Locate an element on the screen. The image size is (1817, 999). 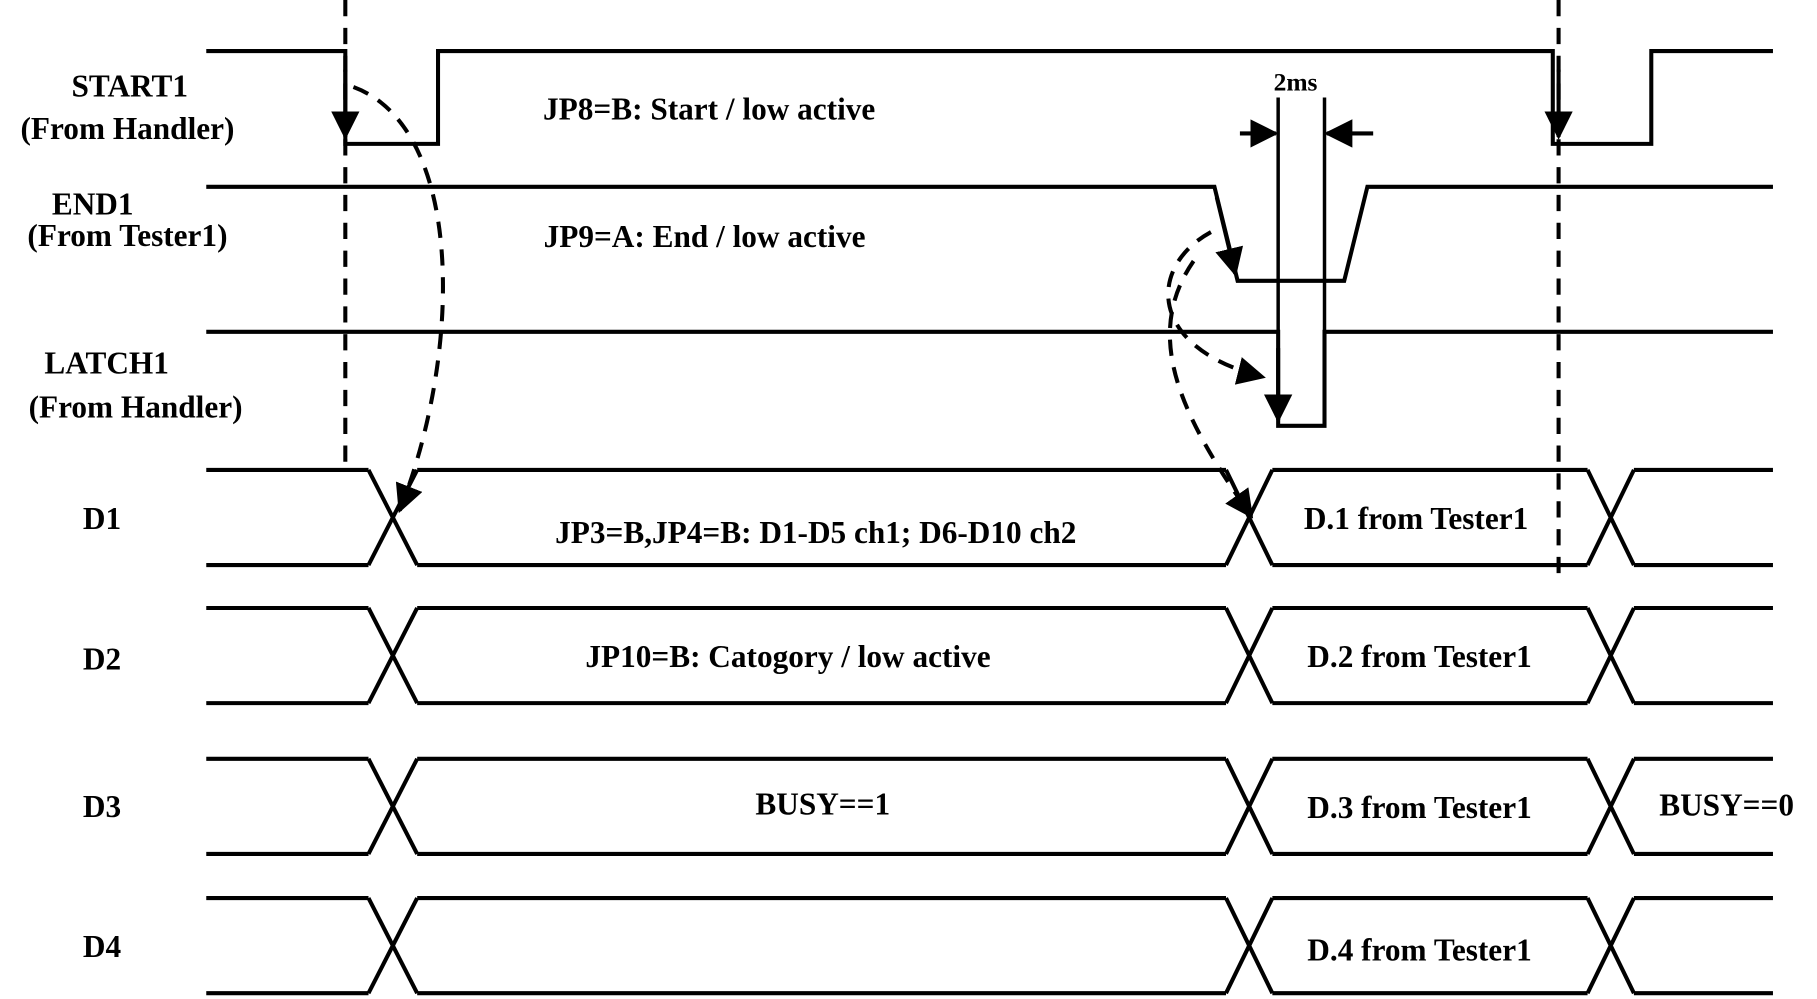
causal-arrow-start-to-d1 is located at coordinates (398, 299).